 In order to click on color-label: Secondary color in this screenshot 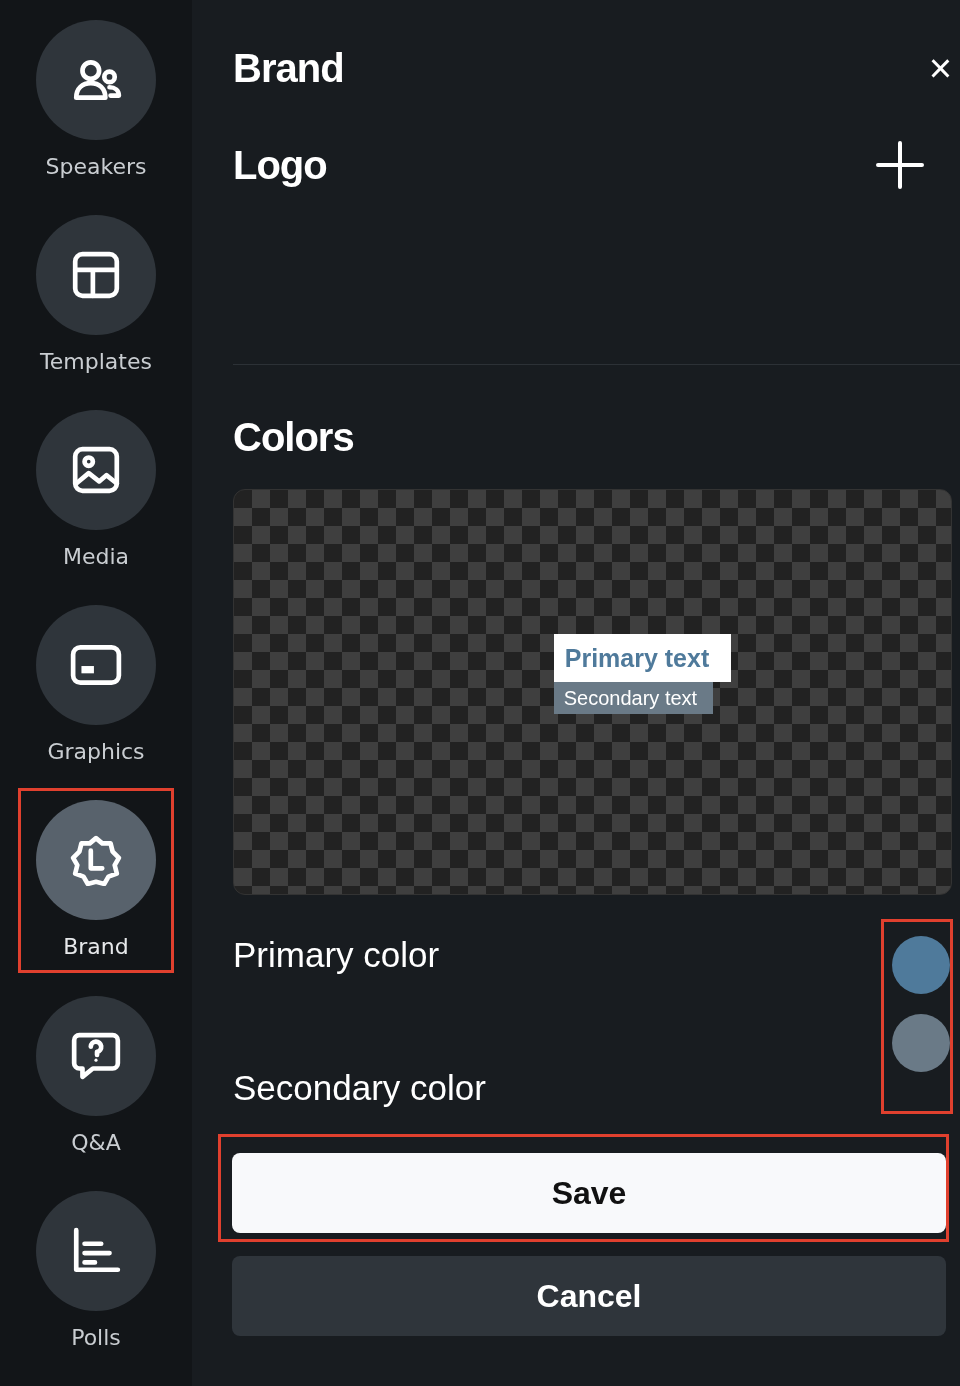, I will do `click(359, 1087)`.